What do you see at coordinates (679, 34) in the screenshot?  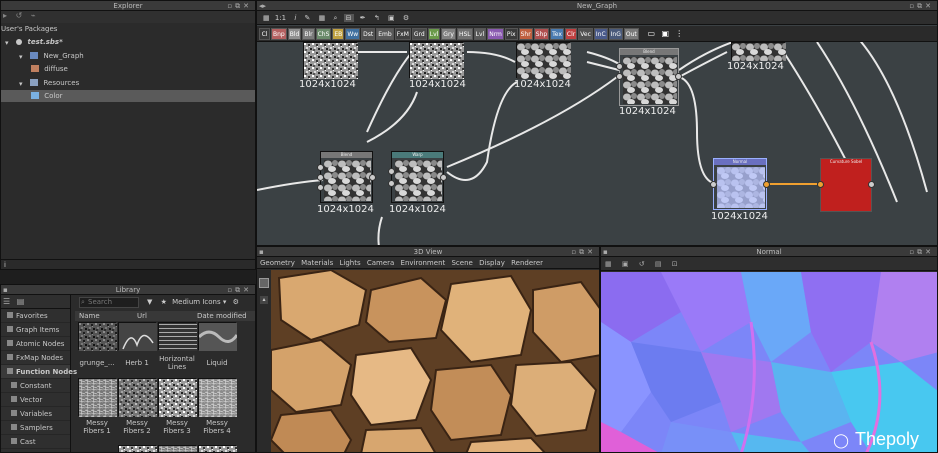 I see `pin-icon: ⋮` at bounding box center [679, 34].